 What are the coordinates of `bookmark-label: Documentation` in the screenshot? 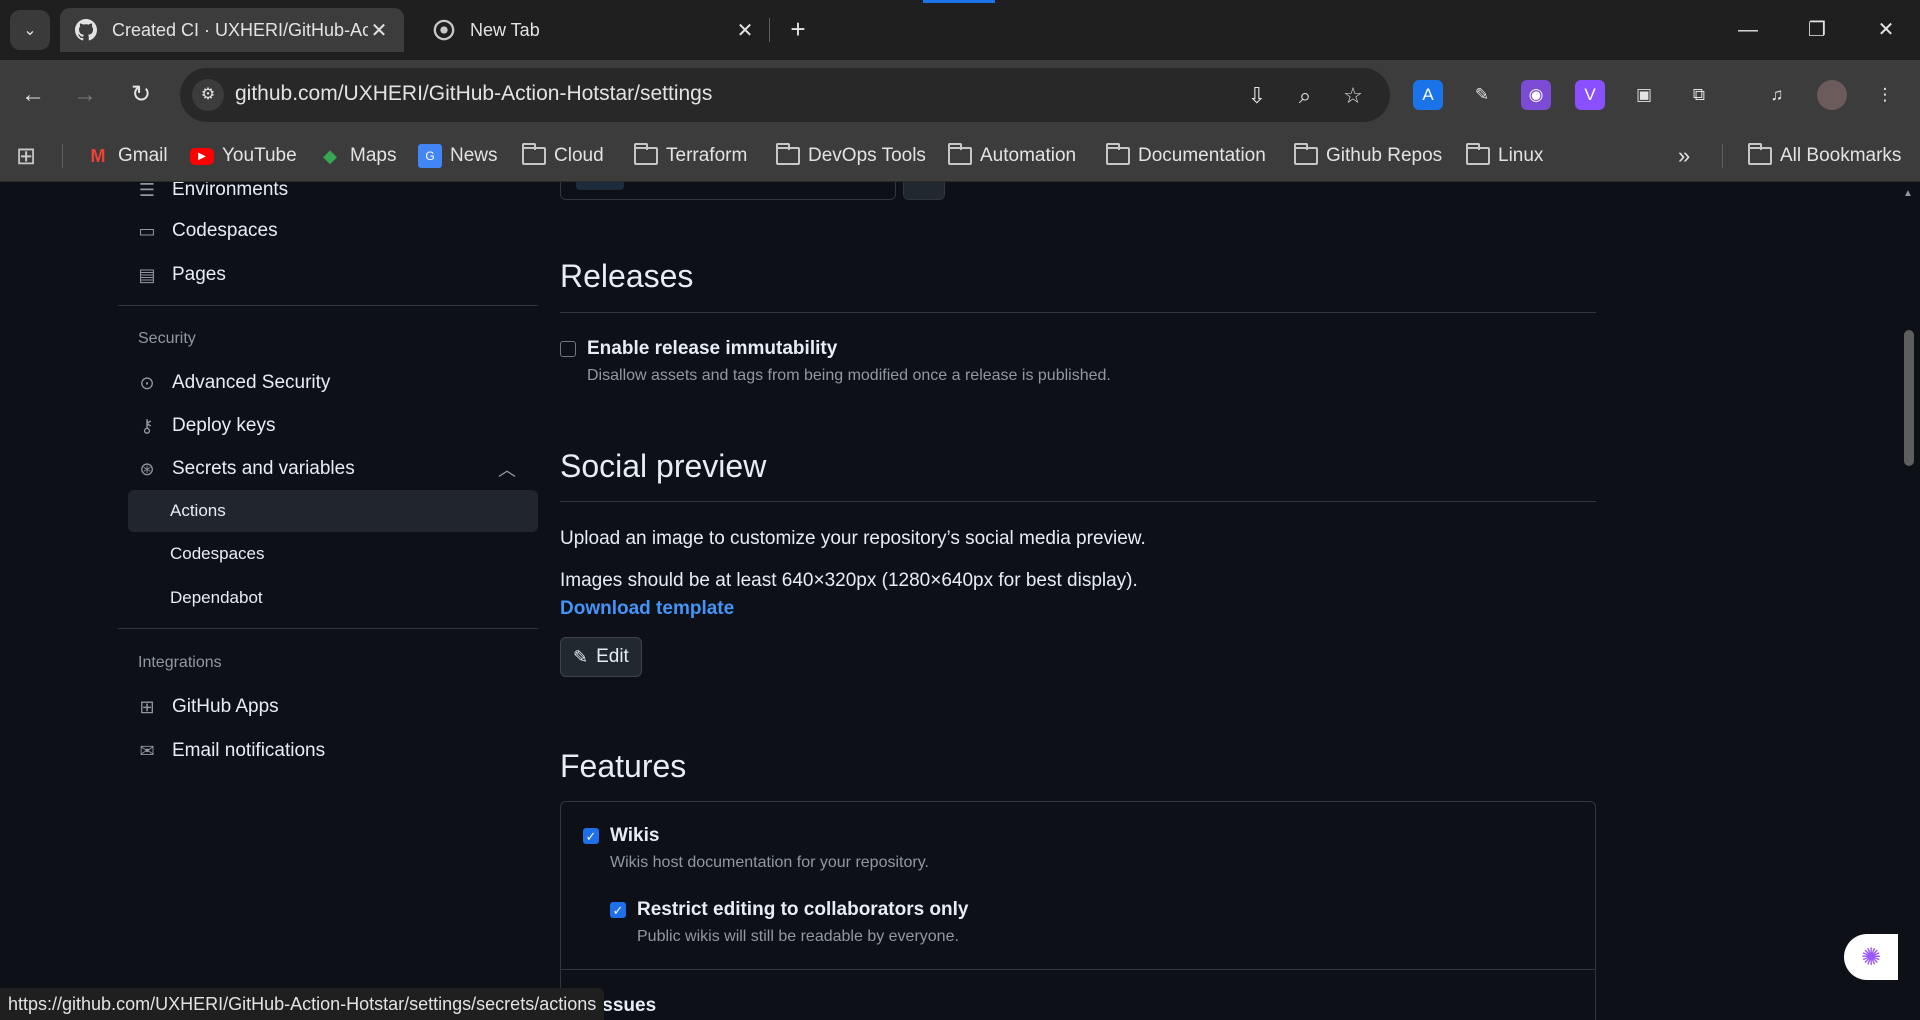 It's located at (1202, 155).